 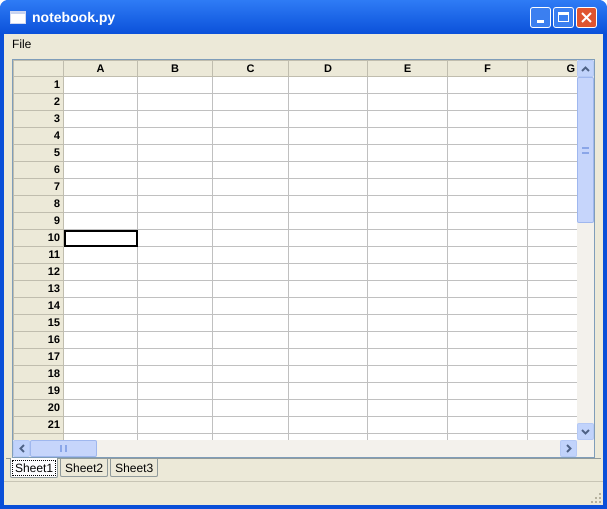 What do you see at coordinates (586, 17) in the screenshot?
I see `close-button` at bounding box center [586, 17].